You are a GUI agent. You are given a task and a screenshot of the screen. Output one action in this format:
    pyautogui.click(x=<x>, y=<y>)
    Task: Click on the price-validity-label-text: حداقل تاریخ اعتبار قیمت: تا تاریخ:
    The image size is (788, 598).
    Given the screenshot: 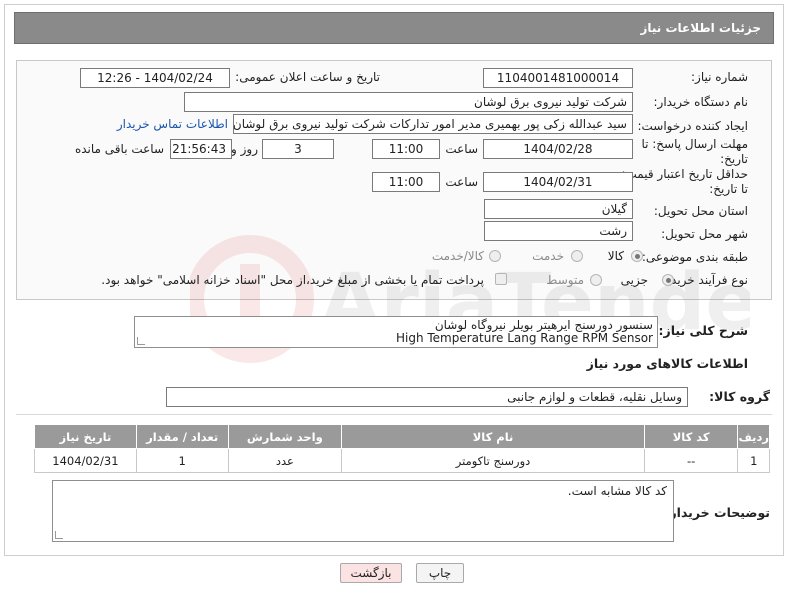 What is the action you would take?
    pyautogui.click(x=684, y=181)
    